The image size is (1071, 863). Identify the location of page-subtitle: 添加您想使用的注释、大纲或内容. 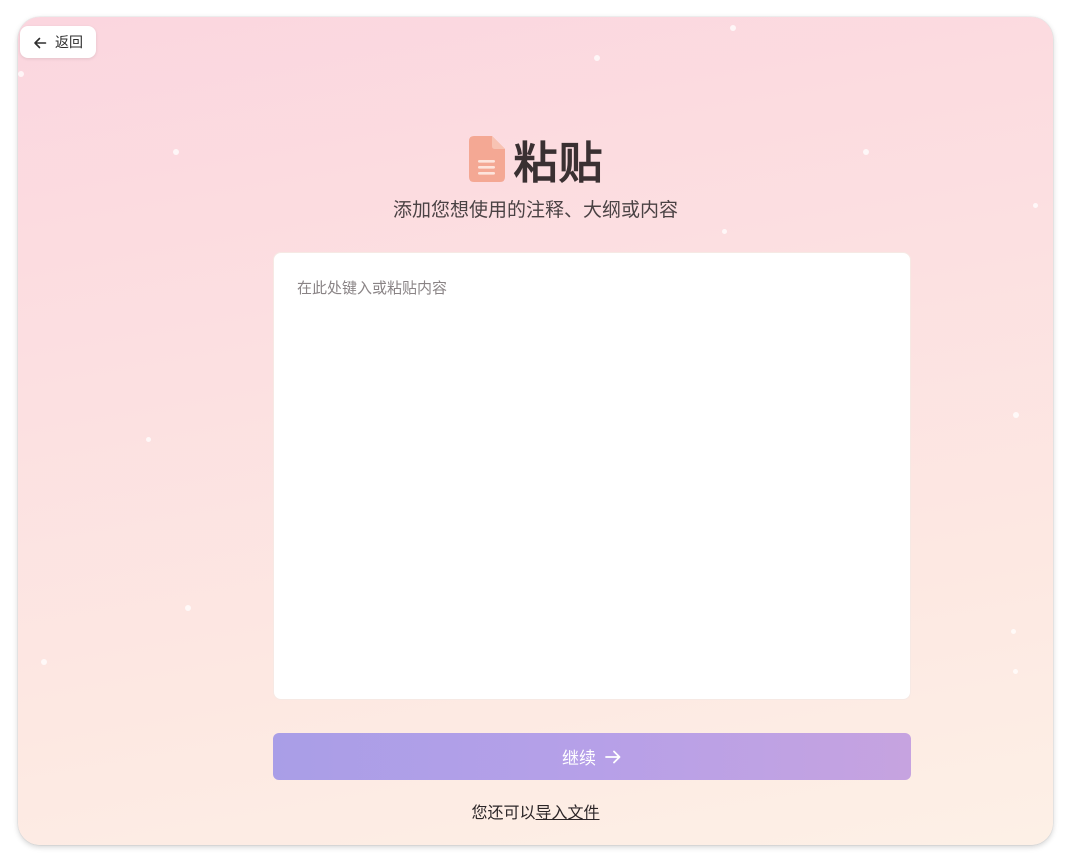
(535, 210).